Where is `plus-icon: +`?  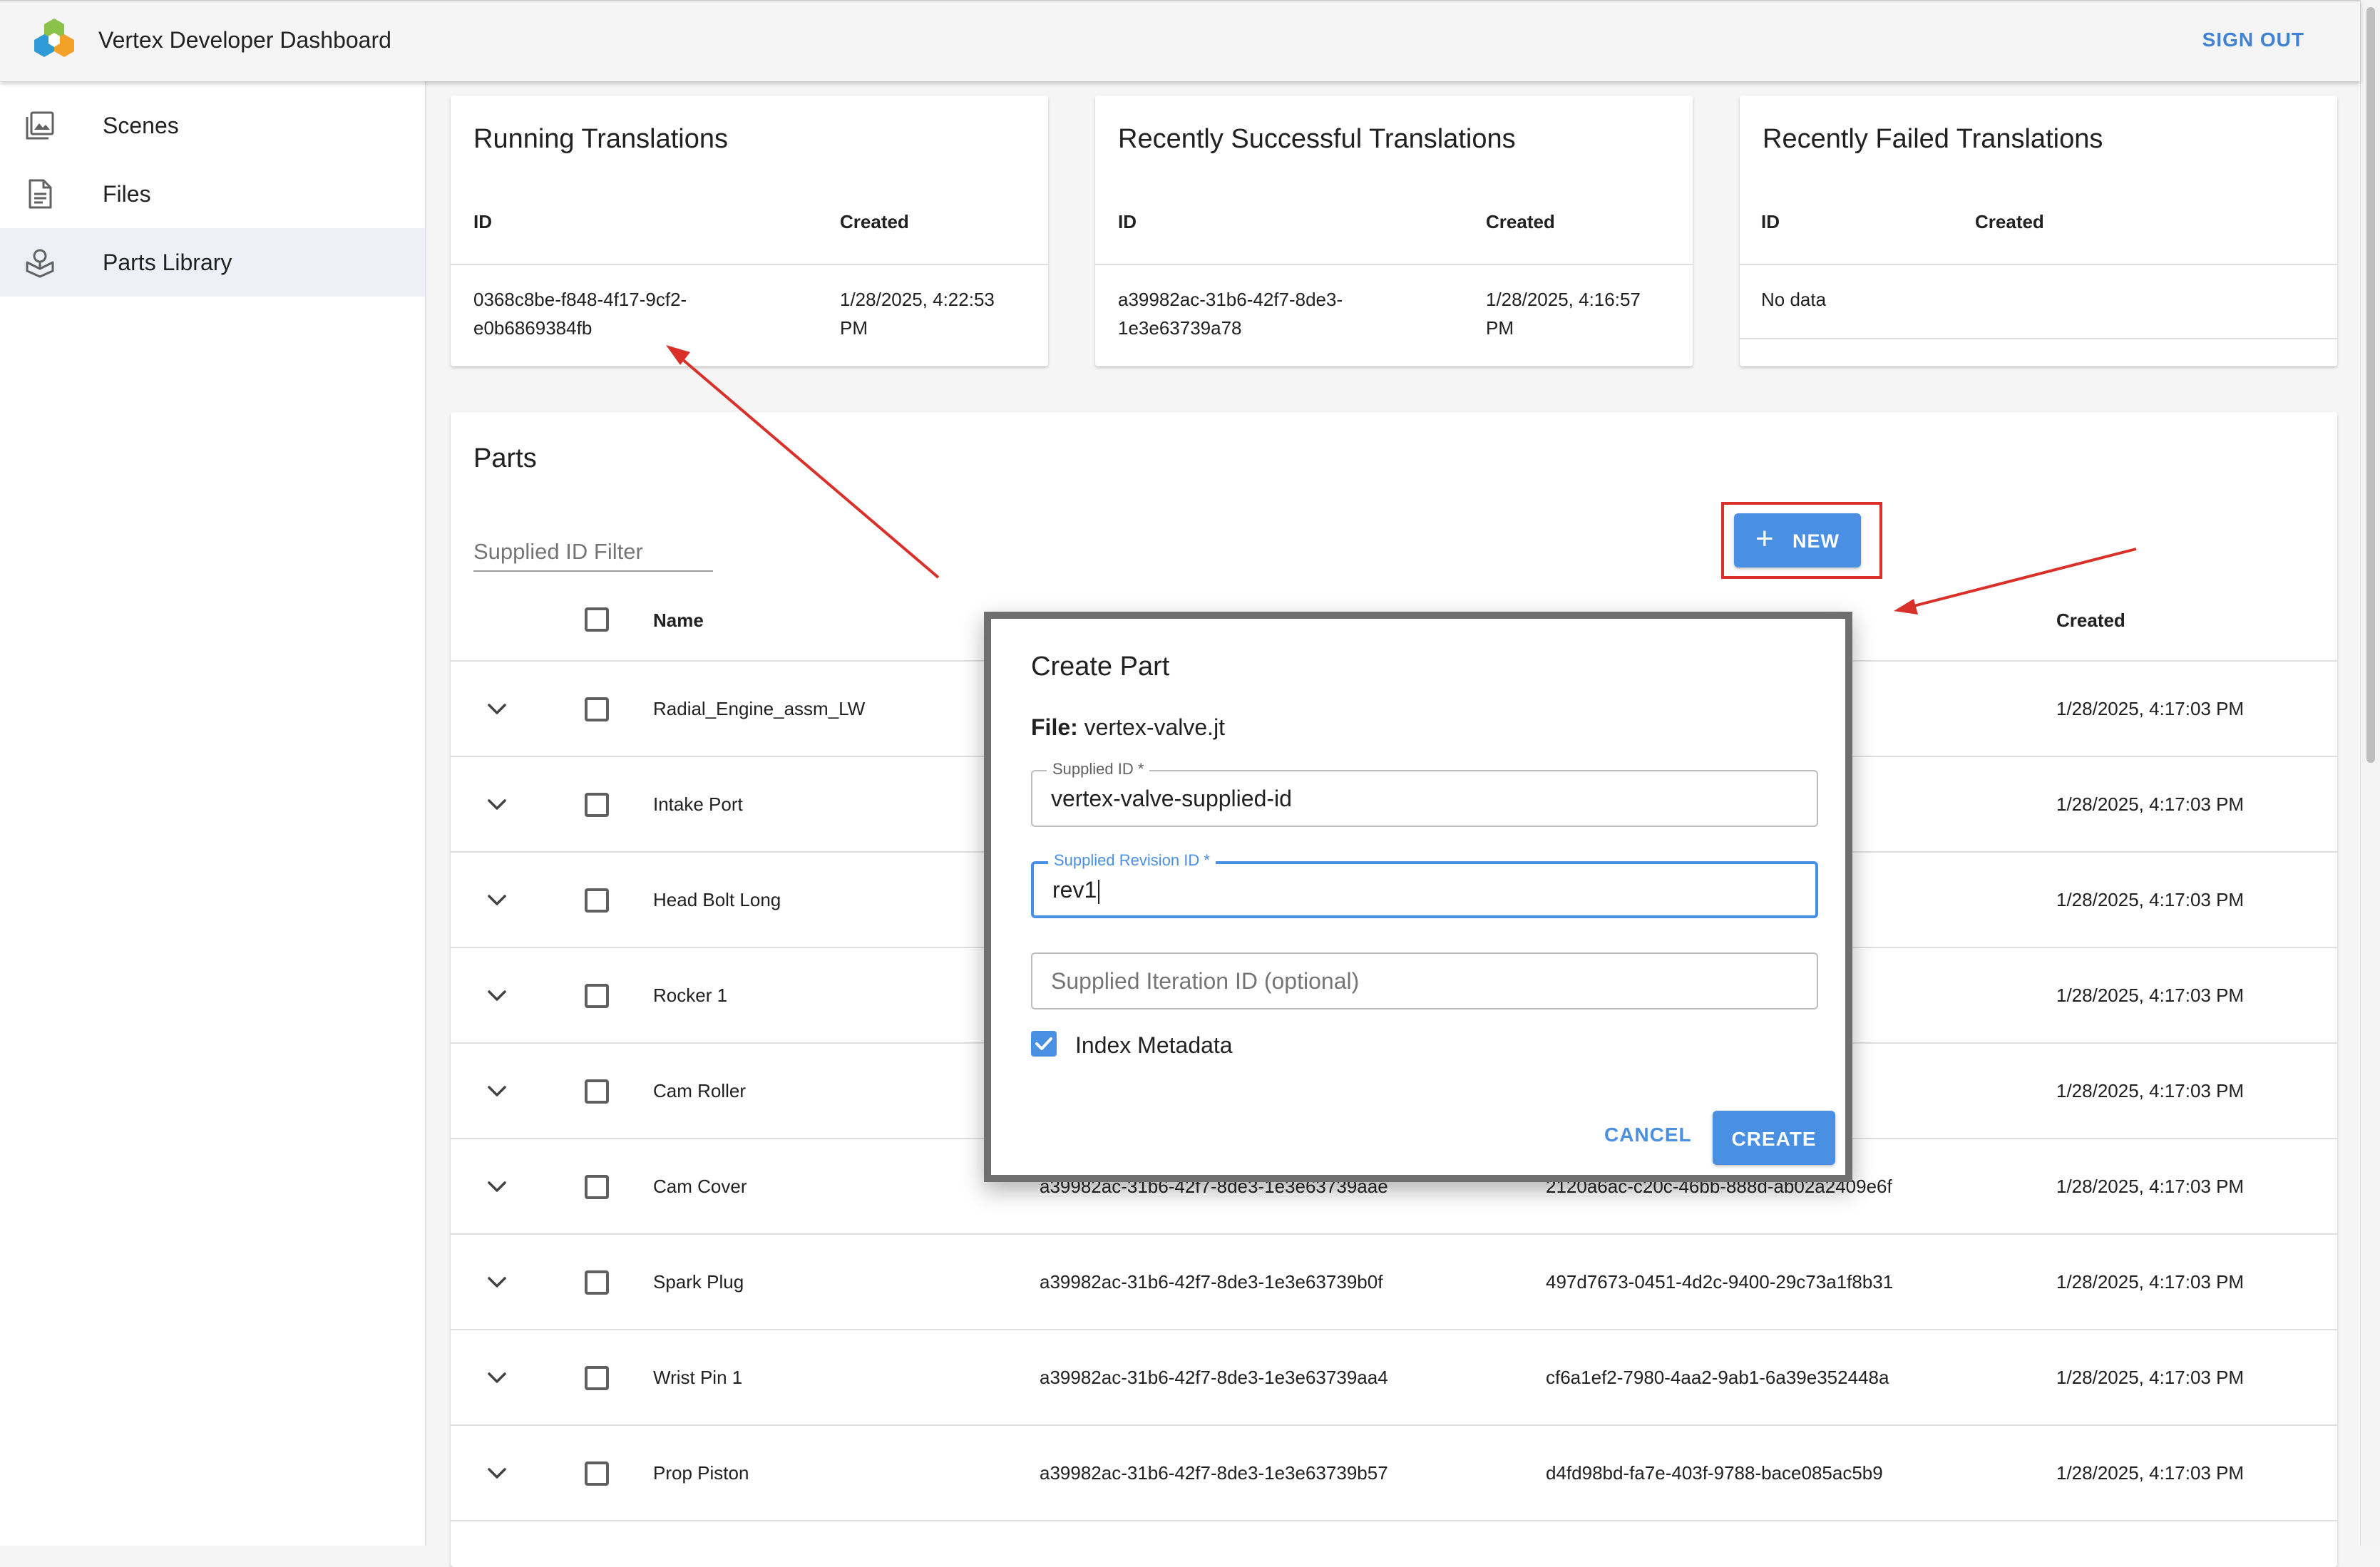 plus-icon: + is located at coordinates (1764, 538).